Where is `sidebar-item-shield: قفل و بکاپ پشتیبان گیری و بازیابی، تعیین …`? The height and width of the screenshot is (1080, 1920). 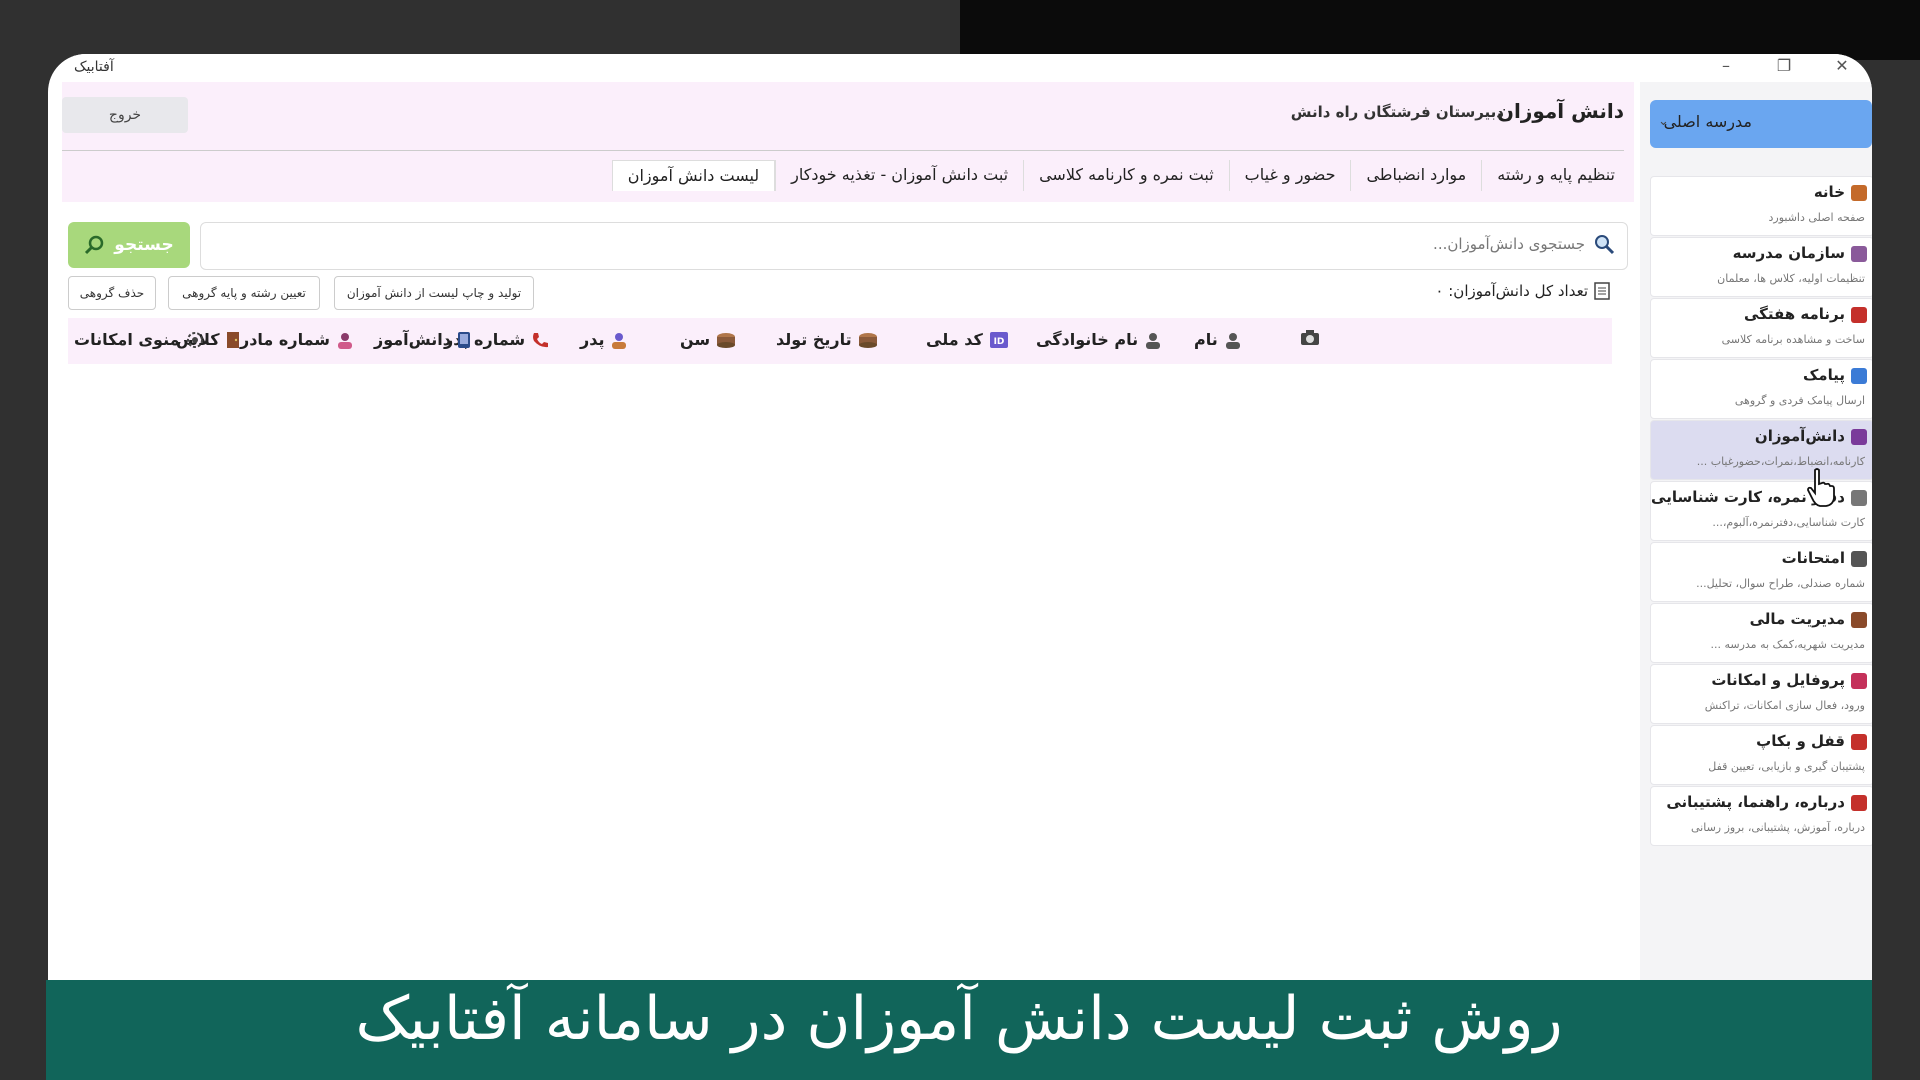 sidebar-item-shield: قفل و بکاپ پشتیبان گیری و بازیابی، تعیین … is located at coordinates (1761, 755).